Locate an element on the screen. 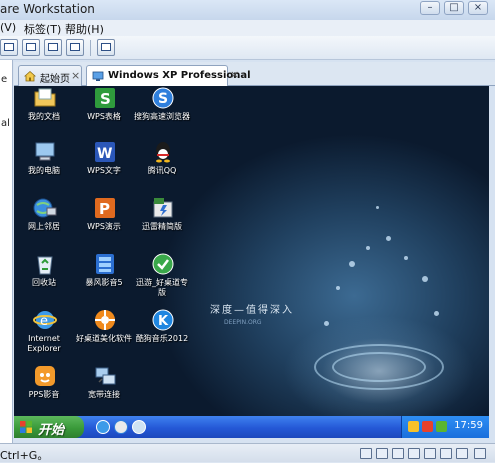 Image resolution: width=495 pixels, height=463 pixels. fullscreen-button is located at coordinates (53, 47).